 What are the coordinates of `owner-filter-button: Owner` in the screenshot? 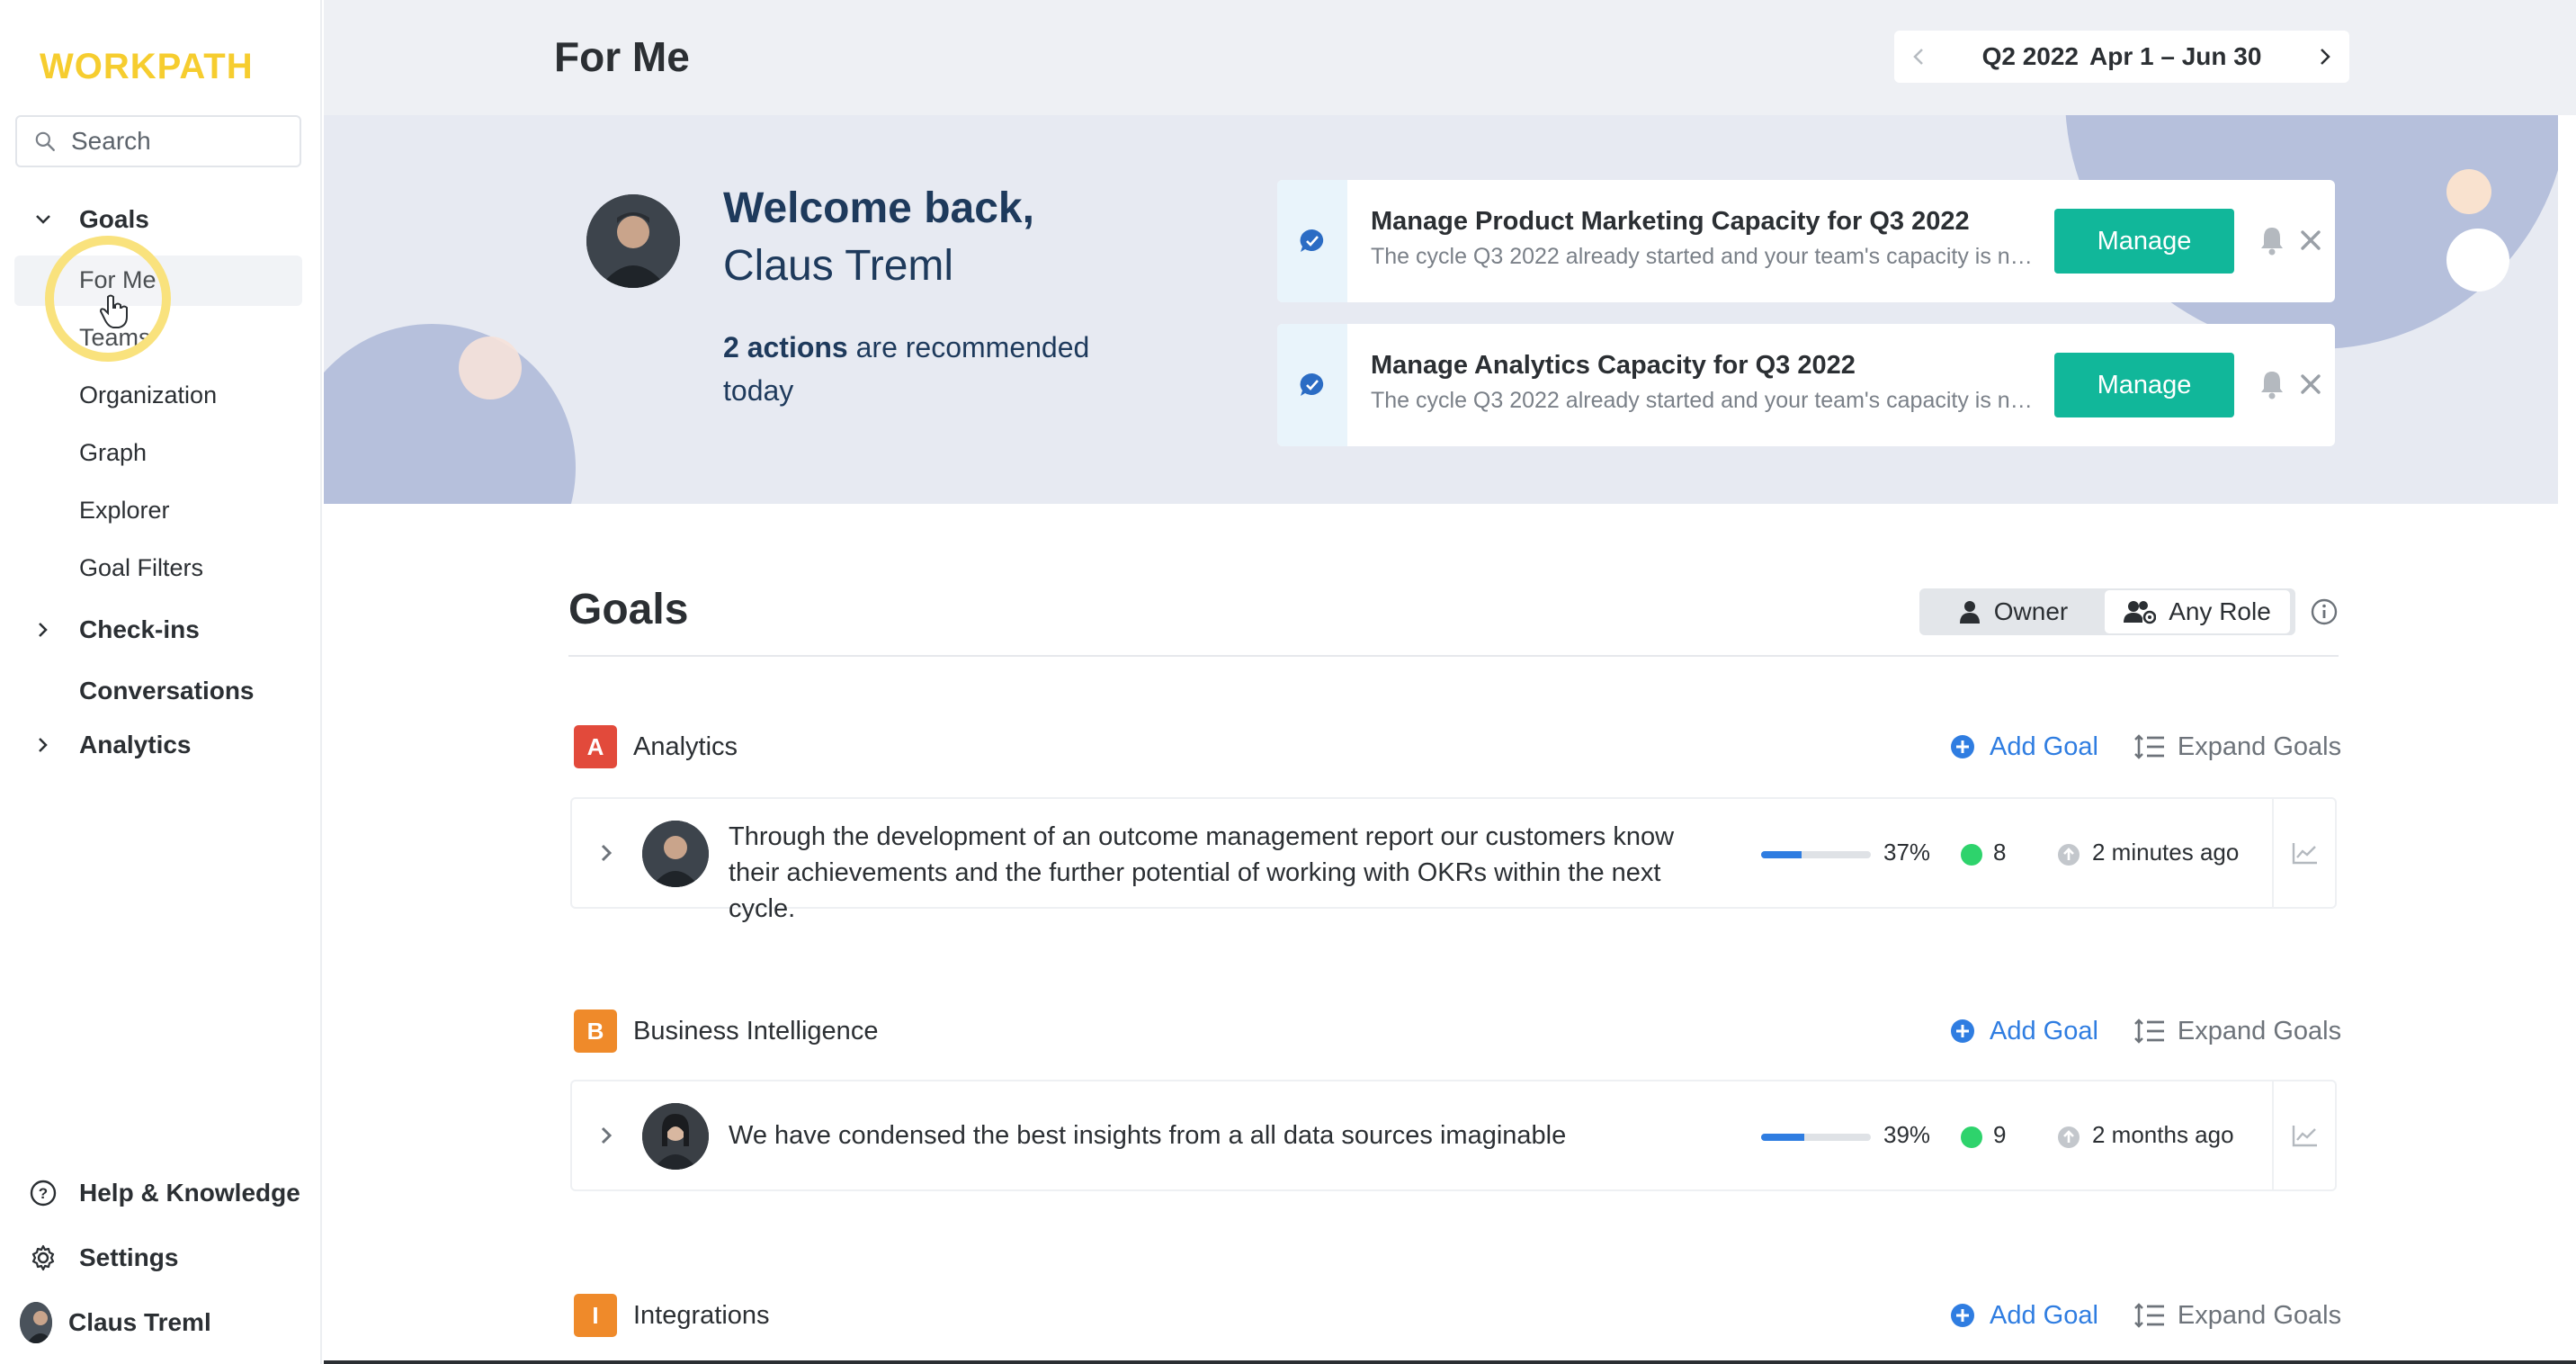 It's located at (2013, 611).